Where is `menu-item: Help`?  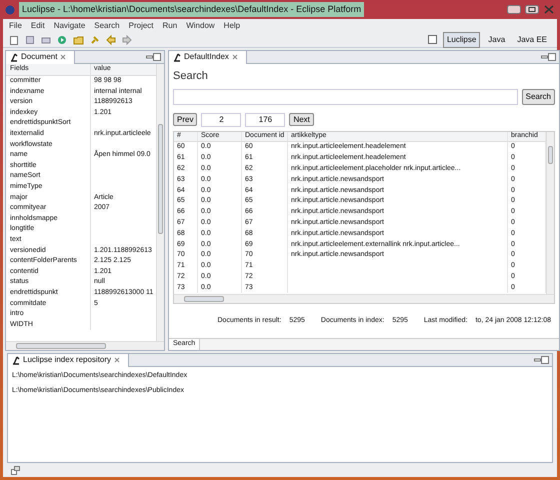
menu-item: Help is located at coordinates (232, 26).